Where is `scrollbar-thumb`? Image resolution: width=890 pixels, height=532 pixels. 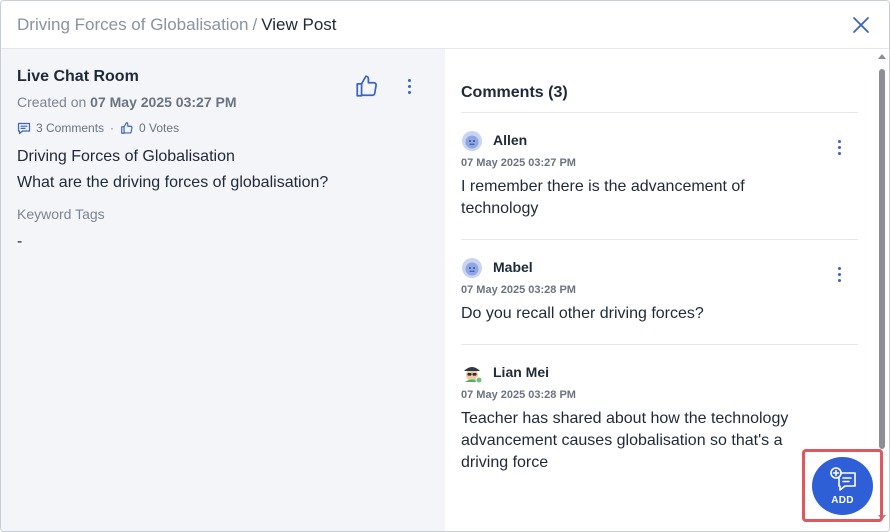 scrollbar-thumb is located at coordinates (882, 259).